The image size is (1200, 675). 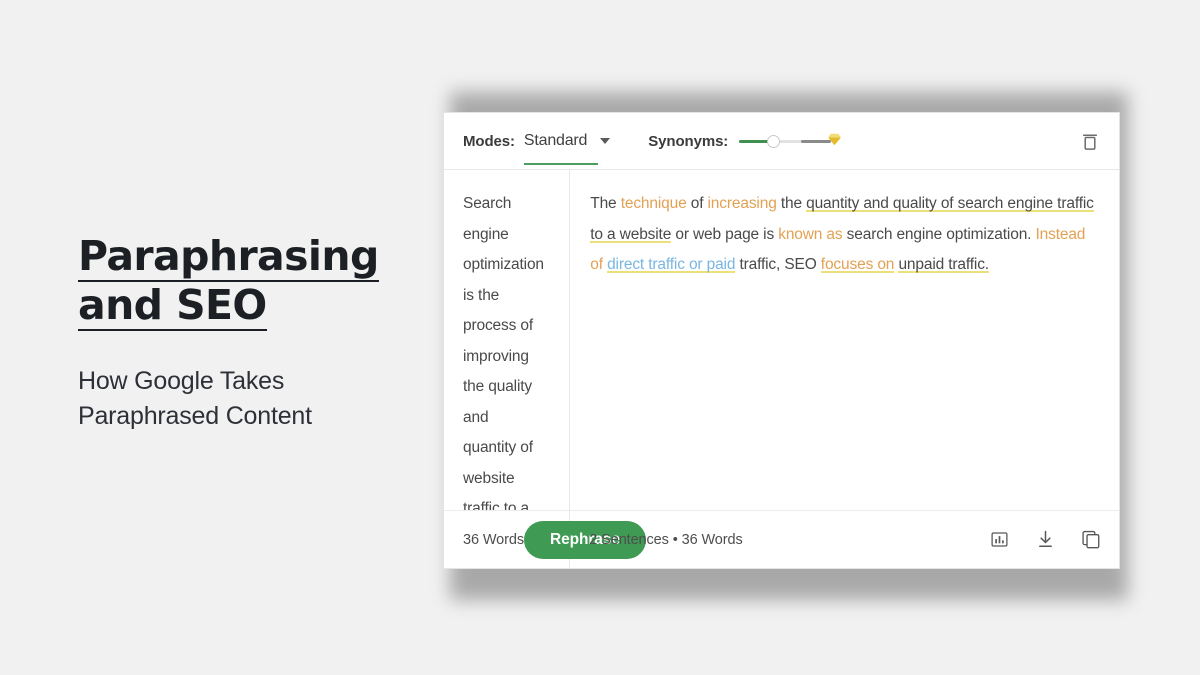 I want to click on synonyms-label: Synonyms:, so click(x=688, y=141).